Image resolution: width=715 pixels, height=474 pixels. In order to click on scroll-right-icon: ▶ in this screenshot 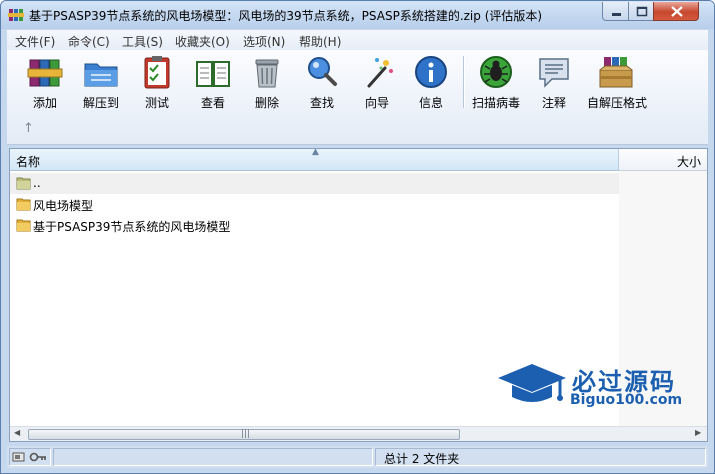, I will do `click(698, 432)`.